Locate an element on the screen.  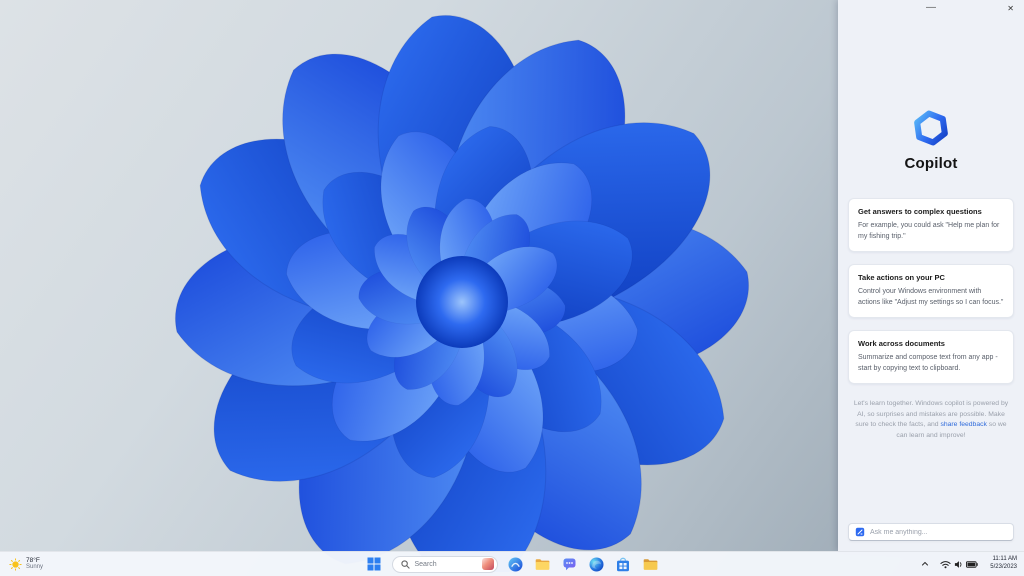
sun-icon is located at coordinates (15, 564).